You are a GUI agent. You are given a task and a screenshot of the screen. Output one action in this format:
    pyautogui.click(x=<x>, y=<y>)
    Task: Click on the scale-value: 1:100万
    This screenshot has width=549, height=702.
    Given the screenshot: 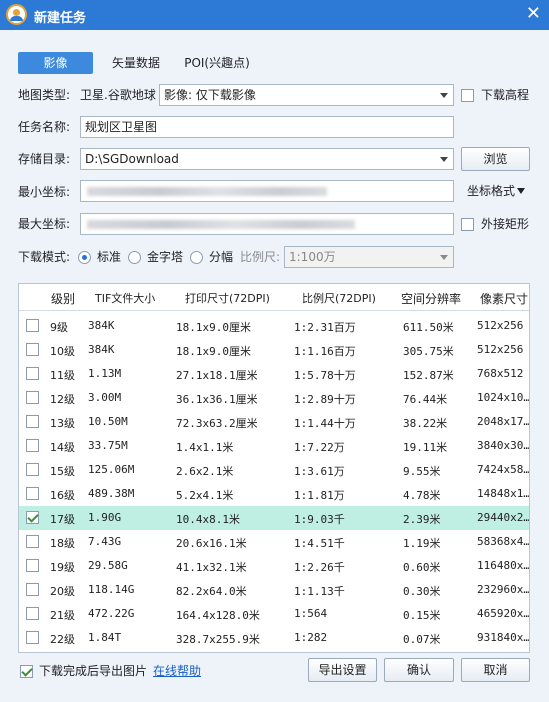 What is the action you would take?
    pyautogui.click(x=312, y=257)
    